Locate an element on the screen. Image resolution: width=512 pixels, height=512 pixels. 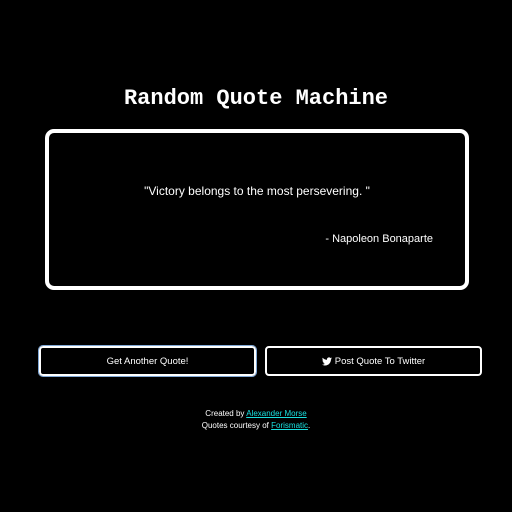
twitter-bird-icon is located at coordinates (326, 360).